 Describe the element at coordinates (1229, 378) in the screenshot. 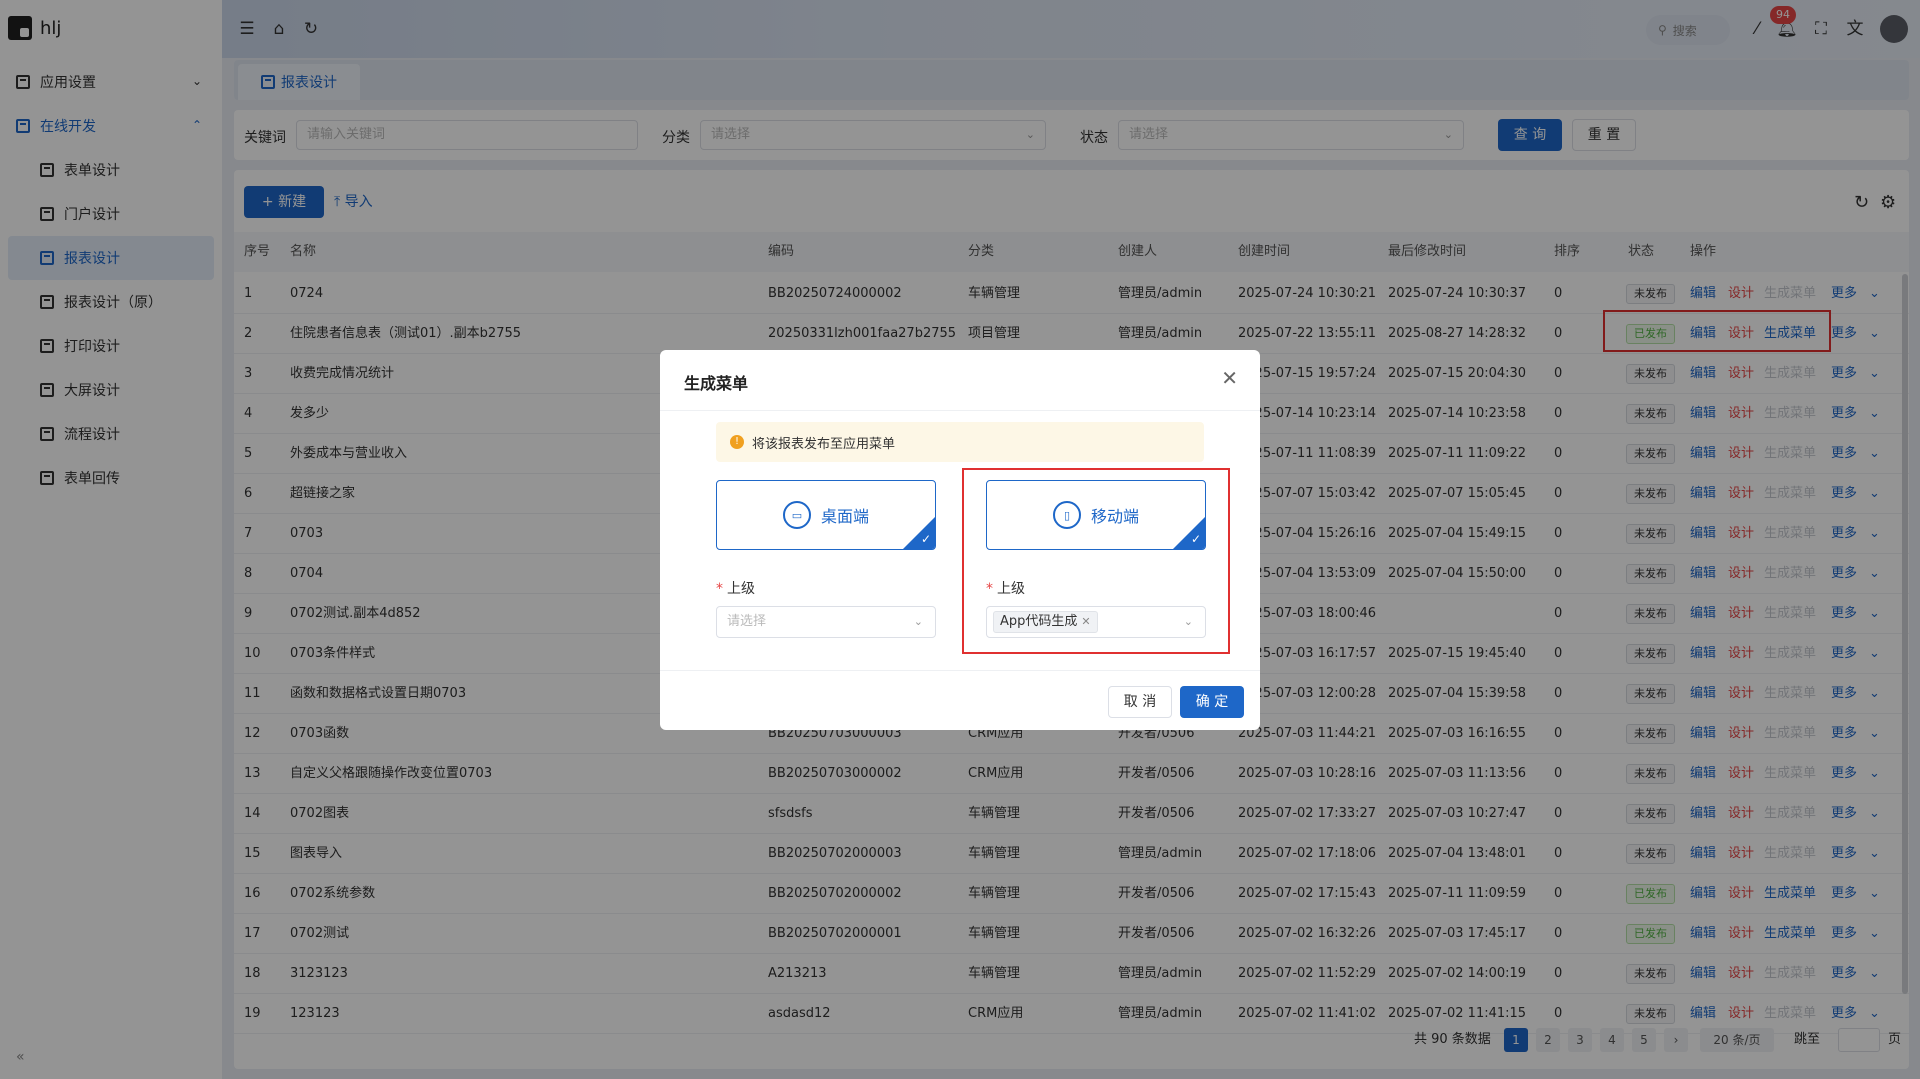

I see `close-icon: ✕` at that location.